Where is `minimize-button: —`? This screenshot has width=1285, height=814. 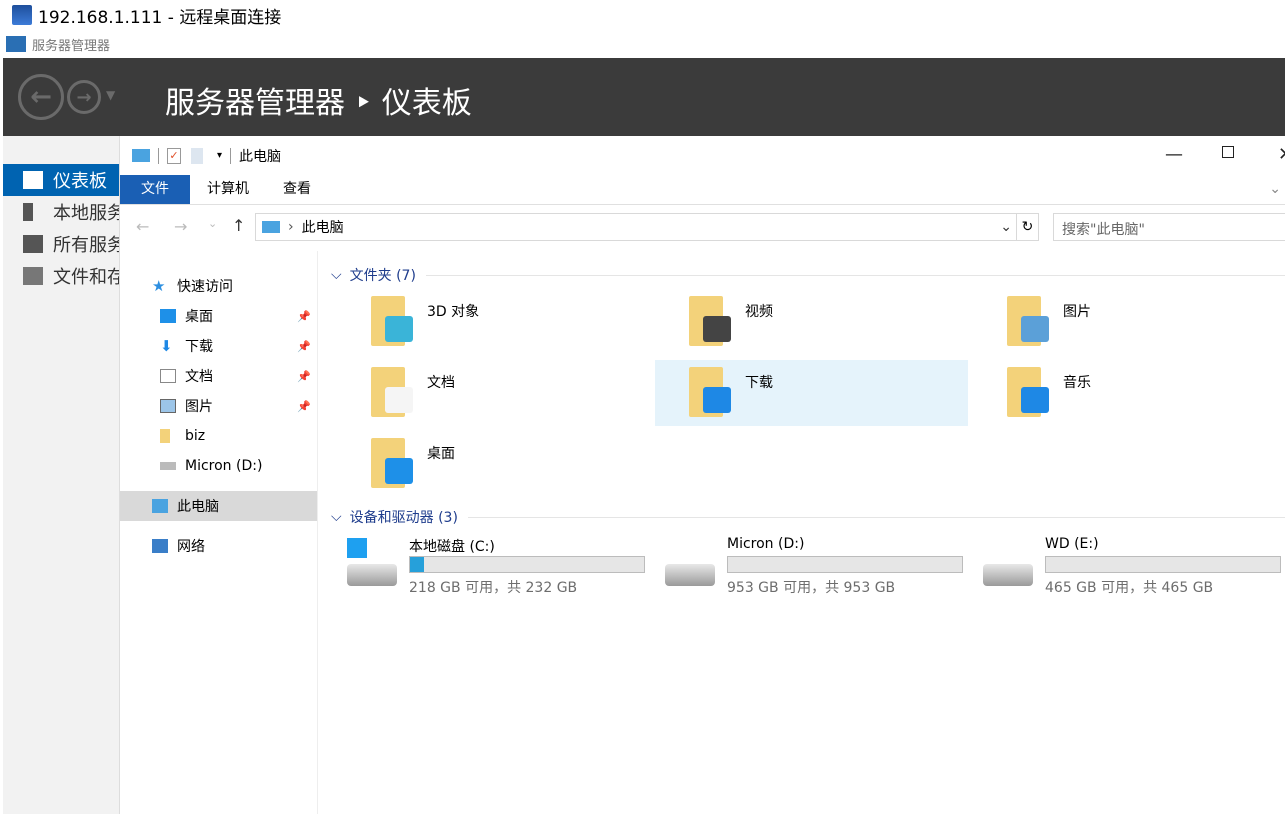 minimize-button: — is located at coordinates (1174, 154).